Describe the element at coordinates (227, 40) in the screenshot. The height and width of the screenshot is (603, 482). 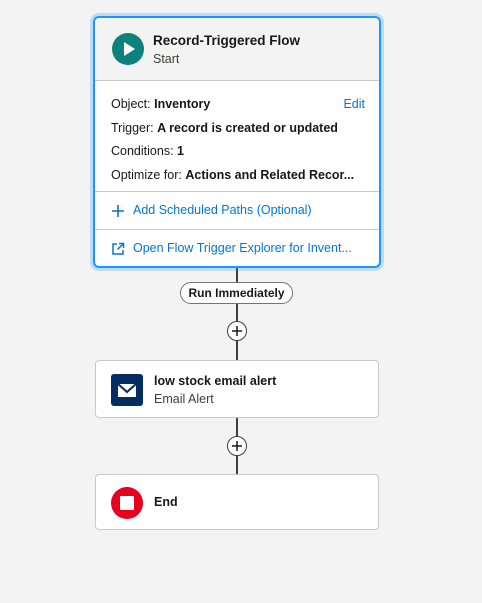
I see `start-title: Record-Triggered Flow` at that location.